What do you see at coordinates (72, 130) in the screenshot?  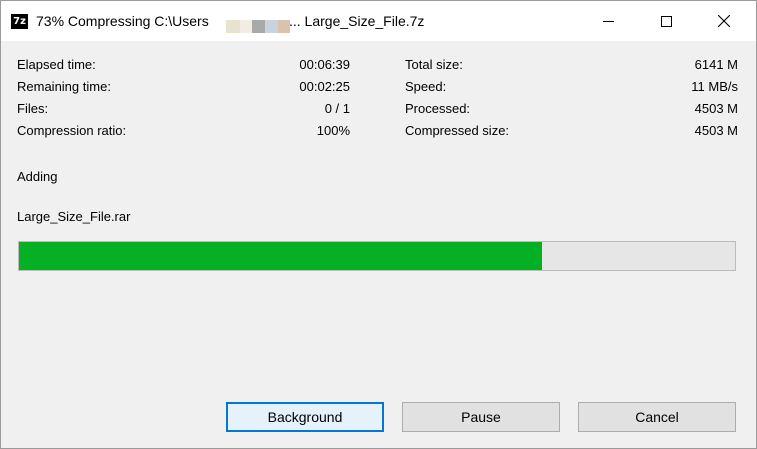 I see `compression-ratio-label: Compression ratio:` at bounding box center [72, 130].